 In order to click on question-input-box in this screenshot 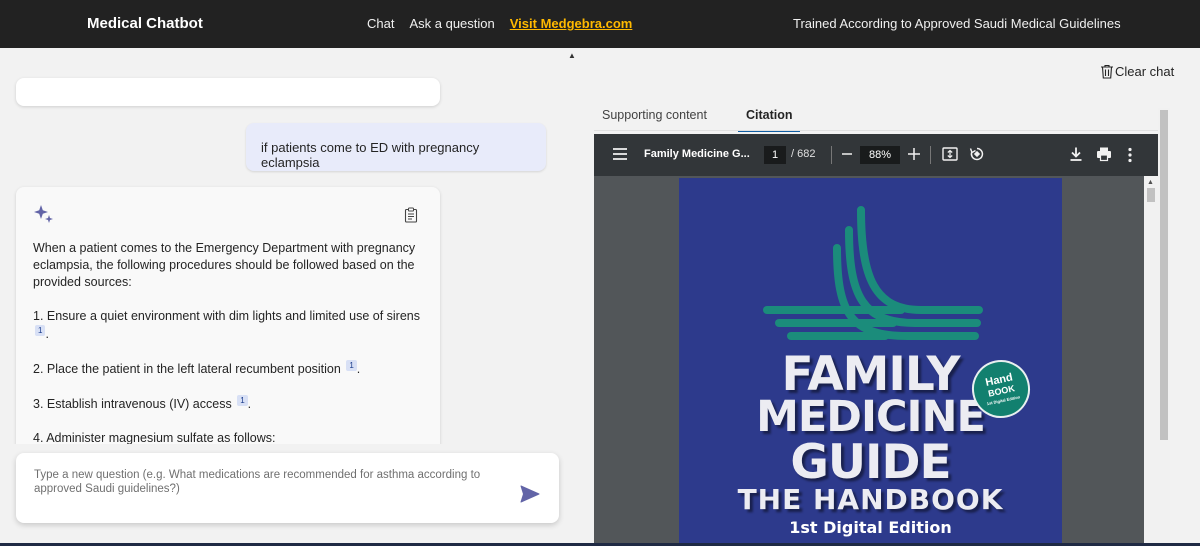, I will do `click(287, 488)`.